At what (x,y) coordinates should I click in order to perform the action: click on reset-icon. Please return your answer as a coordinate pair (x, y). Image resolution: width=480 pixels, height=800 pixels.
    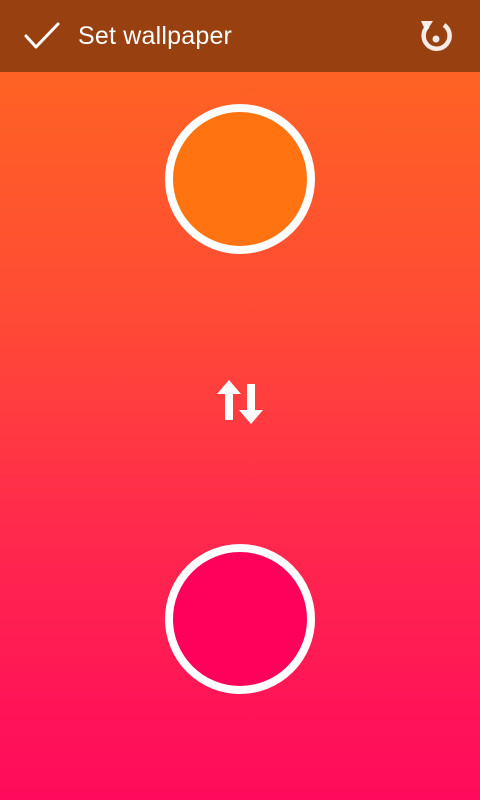
    Looking at the image, I should click on (436, 36).